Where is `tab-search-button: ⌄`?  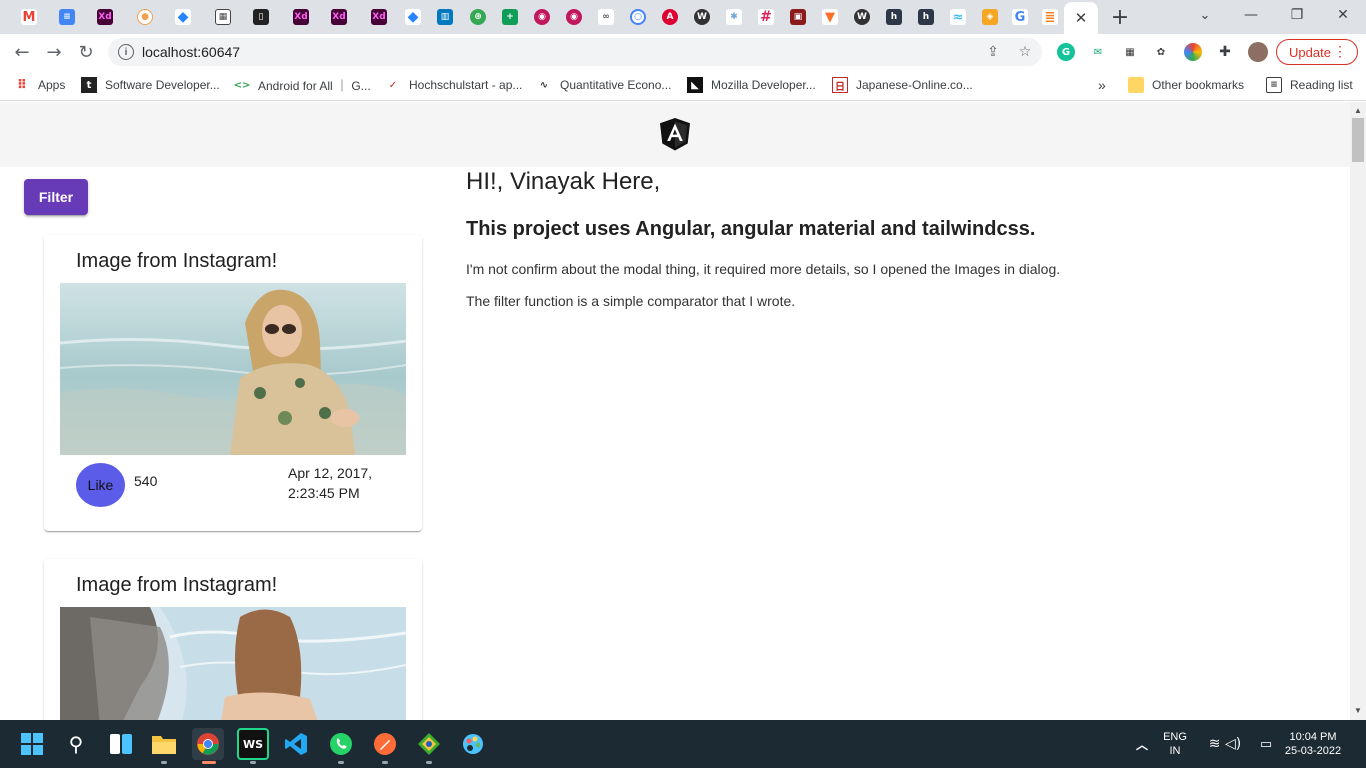 tab-search-button: ⌄ is located at coordinates (1205, 15).